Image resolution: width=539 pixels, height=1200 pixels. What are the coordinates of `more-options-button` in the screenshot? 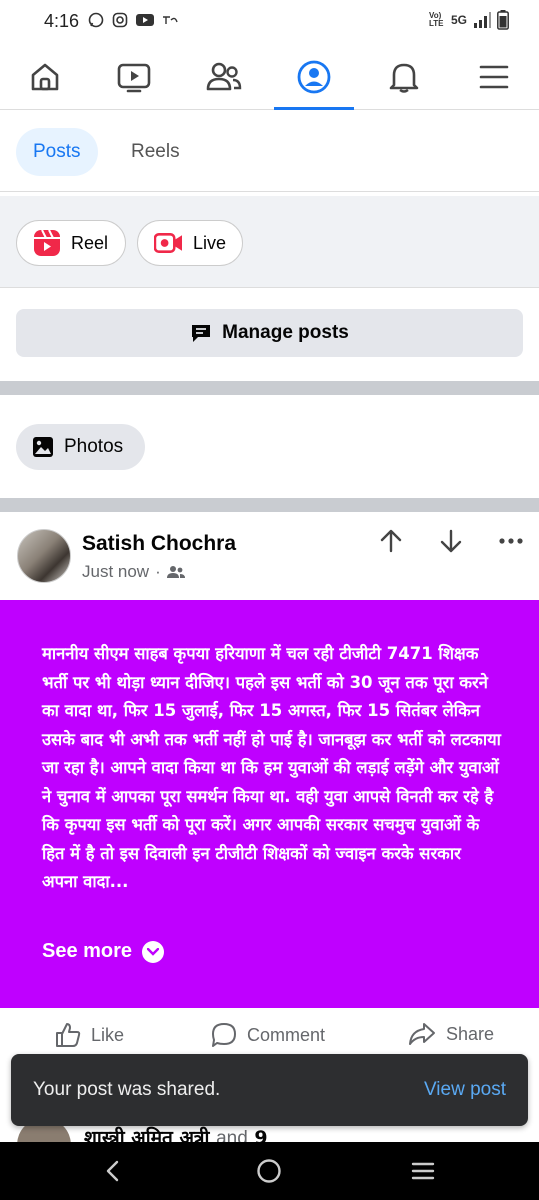 It's located at (511, 541).